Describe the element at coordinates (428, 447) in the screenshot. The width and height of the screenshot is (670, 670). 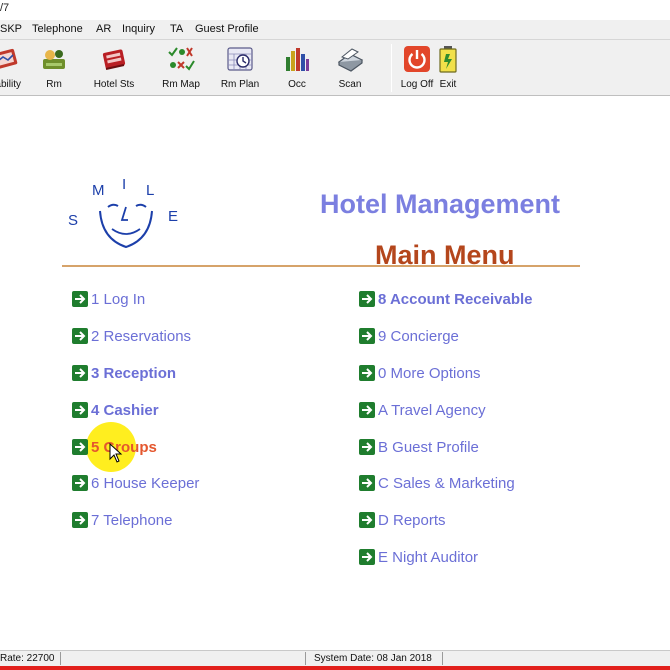
I see `menu-item-label: B Guest Profile` at that location.